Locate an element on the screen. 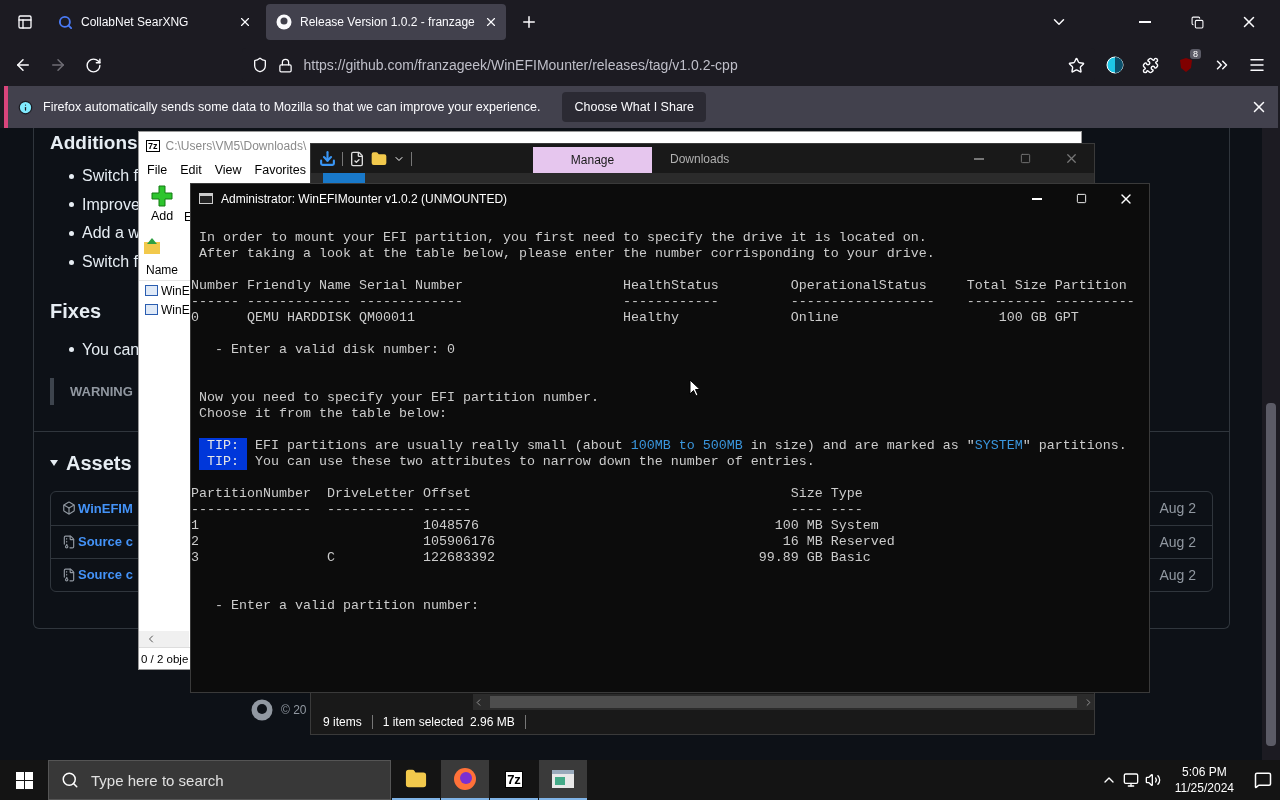  input-prompt: - Enter a valid partition number: is located at coordinates (347, 605).